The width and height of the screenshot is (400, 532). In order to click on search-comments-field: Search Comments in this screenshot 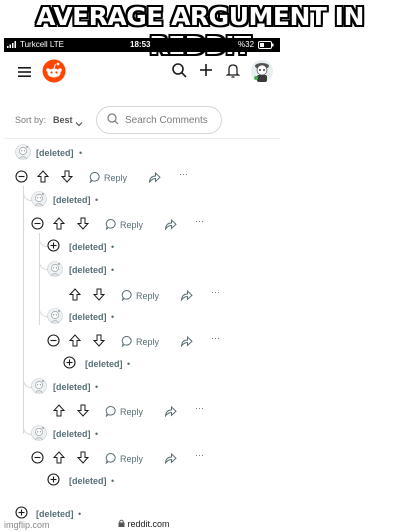, I will do `click(159, 120)`.